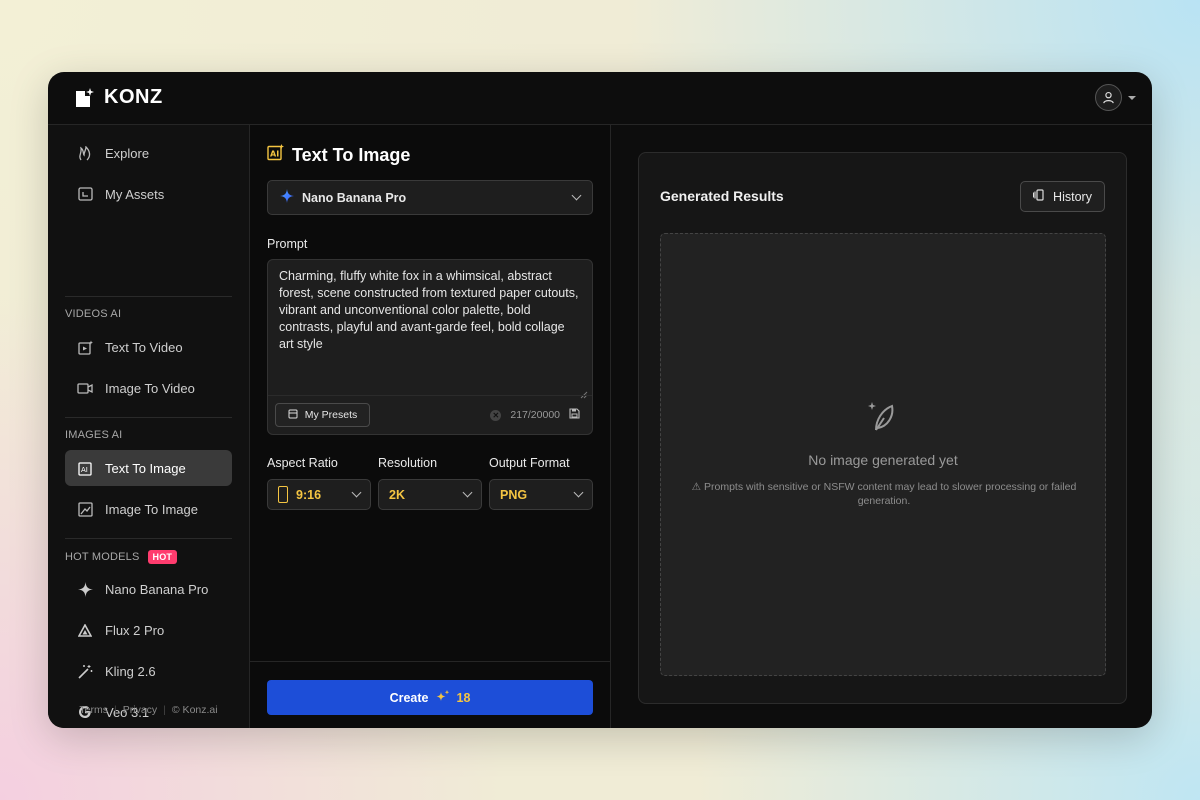 Image resolution: width=1200 pixels, height=800 pixels. I want to click on sidebar-item-image-to-image: Image To Image, so click(148, 509).